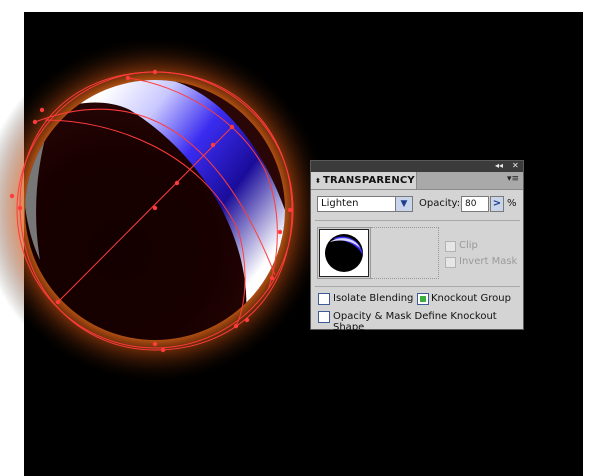 The height and width of the screenshot is (476, 600). Describe the element at coordinates (497, 204) in the screenshot. I see `opacity-slider-button: >` at that location.